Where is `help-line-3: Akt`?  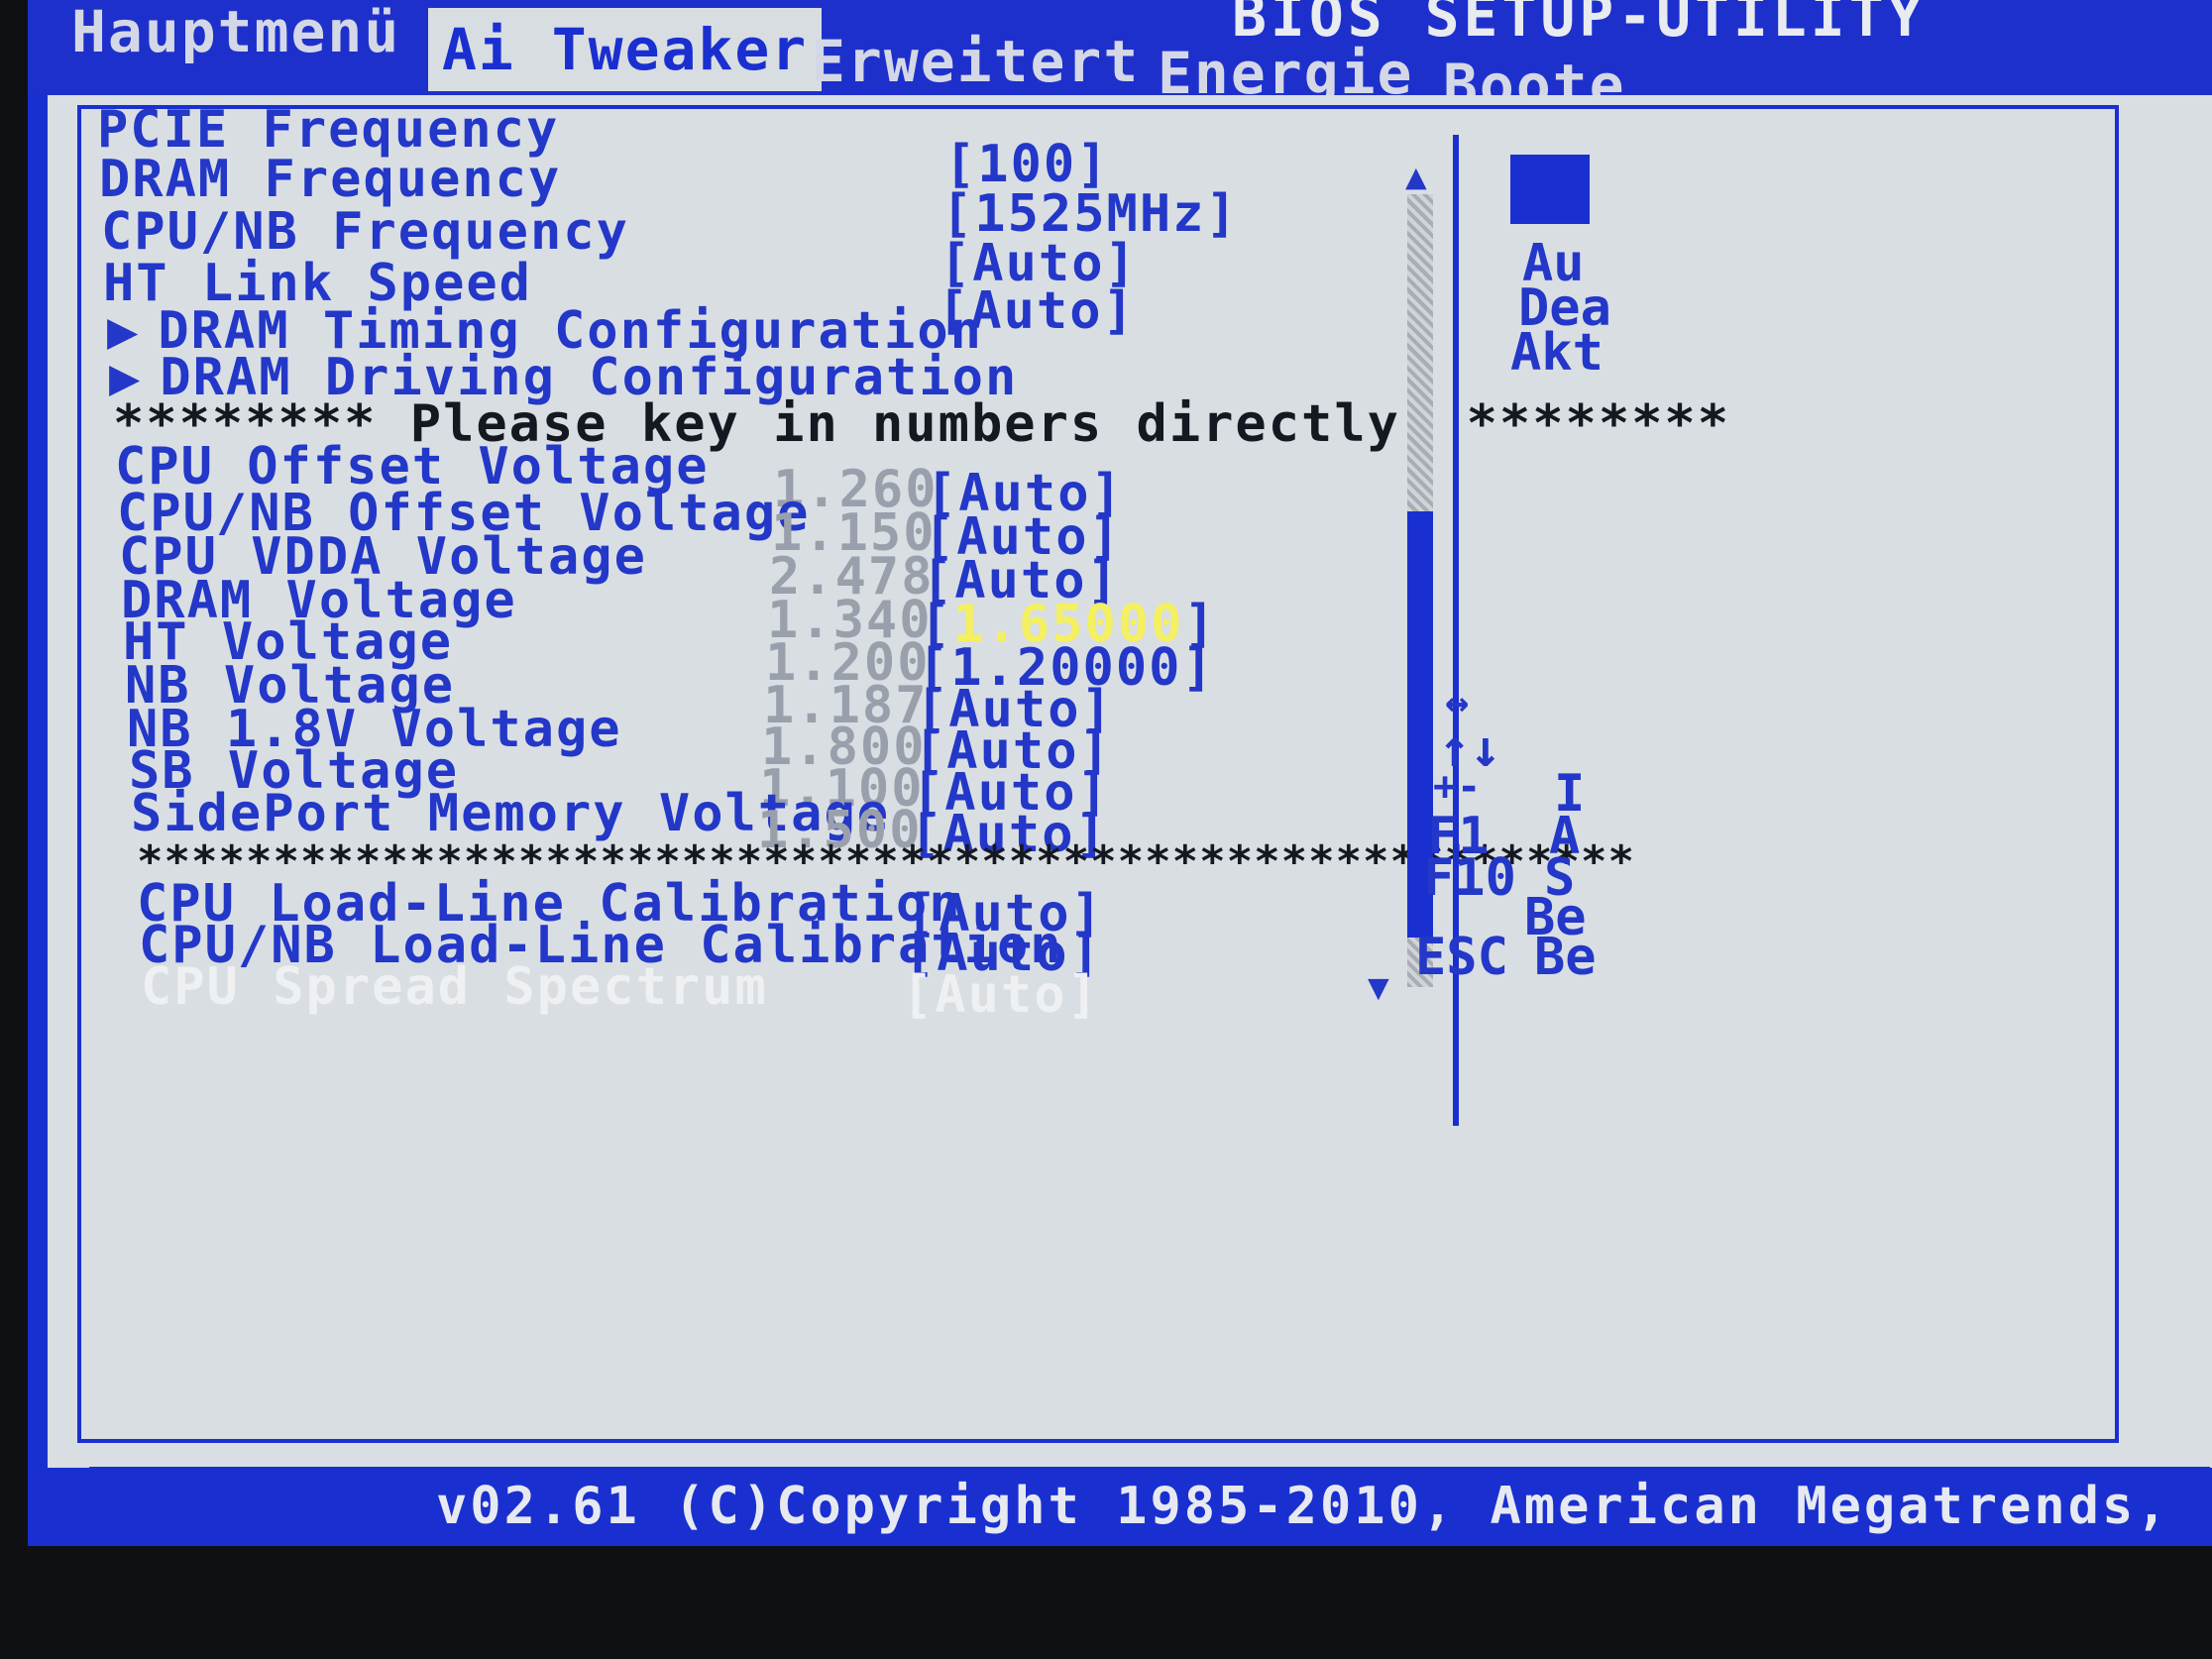
help-line-3: Akt is located at coordinates (1557, 353).